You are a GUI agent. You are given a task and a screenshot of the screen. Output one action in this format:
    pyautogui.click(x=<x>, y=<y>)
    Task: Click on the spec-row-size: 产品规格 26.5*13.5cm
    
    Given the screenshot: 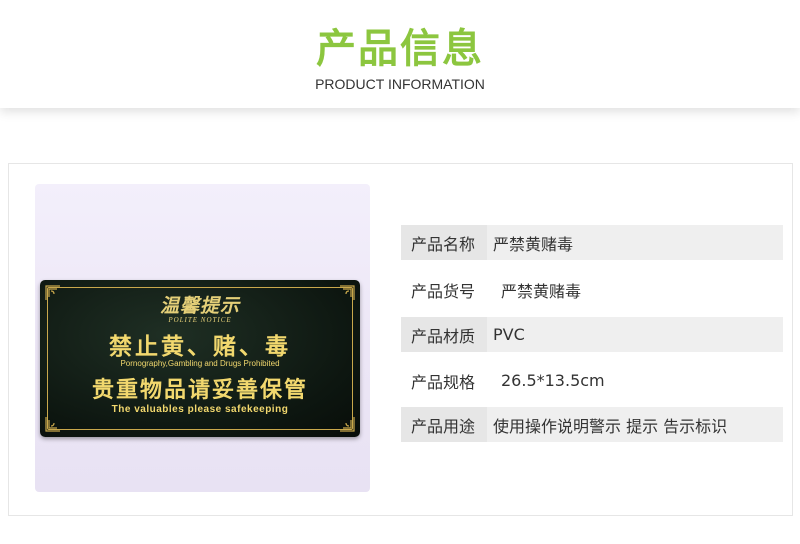 What is the action you would take?
    pyautogui.click(x=592, y=380)
    